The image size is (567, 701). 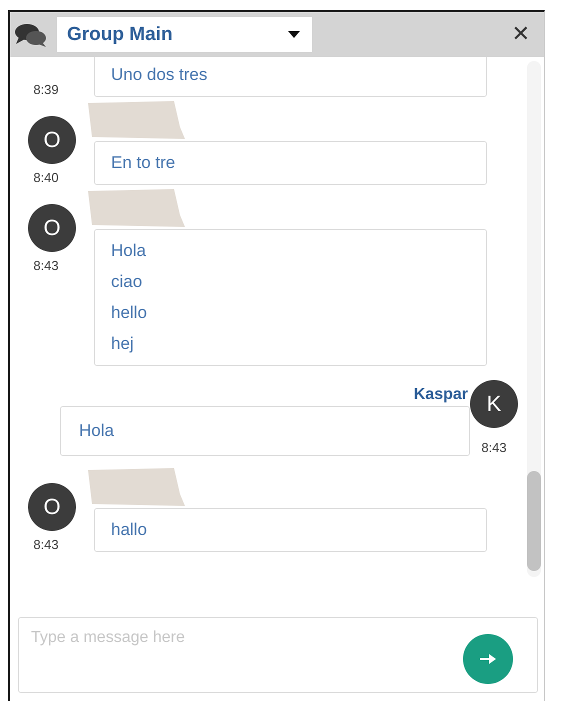 I want to click on close-button: ✕, so click(x=521, y=34).